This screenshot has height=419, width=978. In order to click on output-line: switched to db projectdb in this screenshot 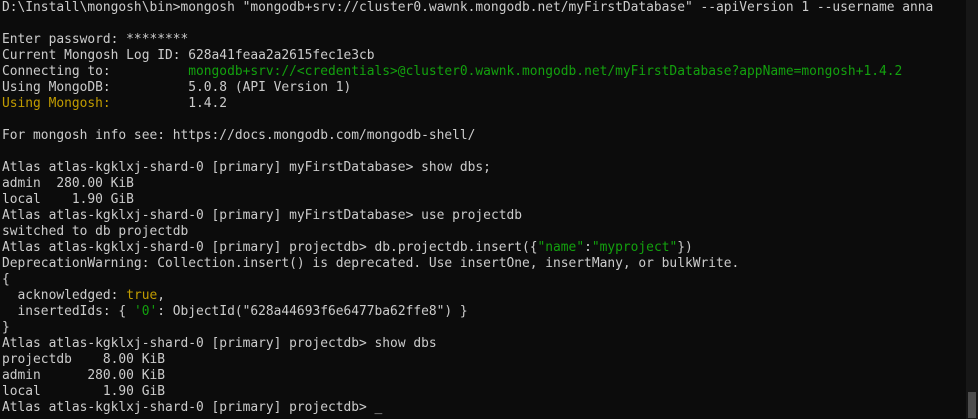, I will do `click(484, 232)`.